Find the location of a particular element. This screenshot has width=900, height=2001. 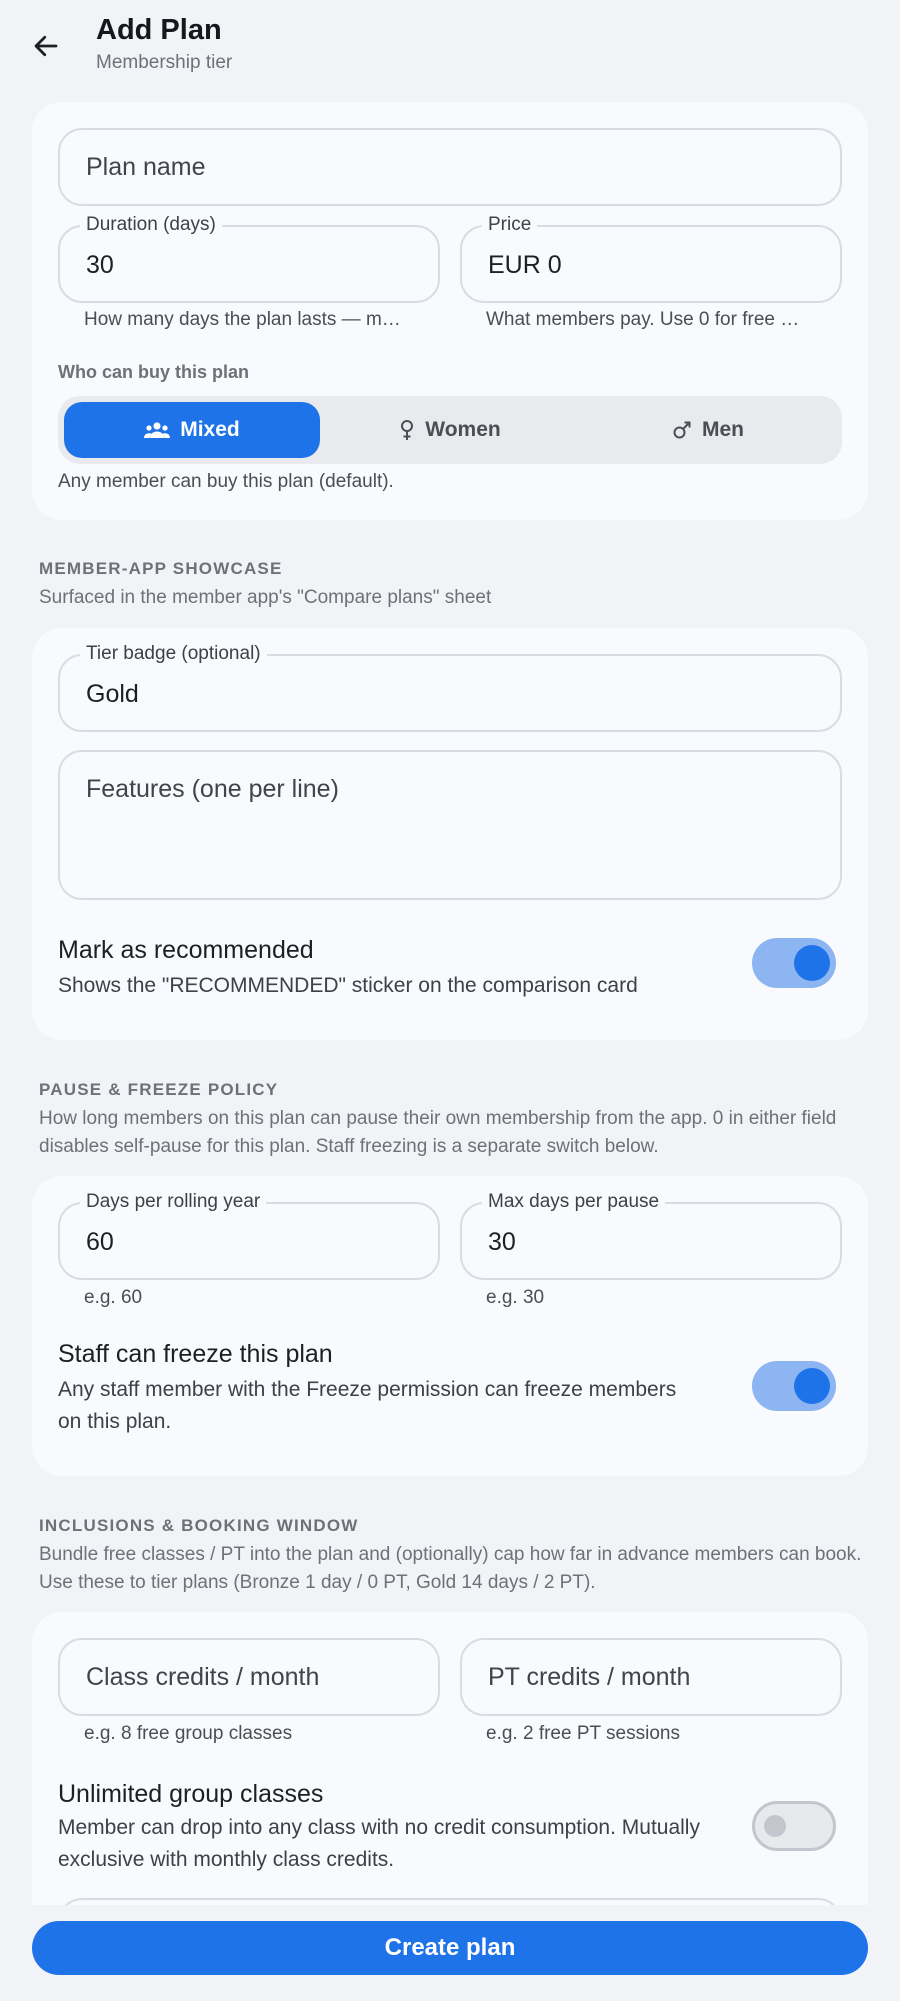

tier-badge-input: Tier badge (optional) Gold is located at coordinates (450, 687).